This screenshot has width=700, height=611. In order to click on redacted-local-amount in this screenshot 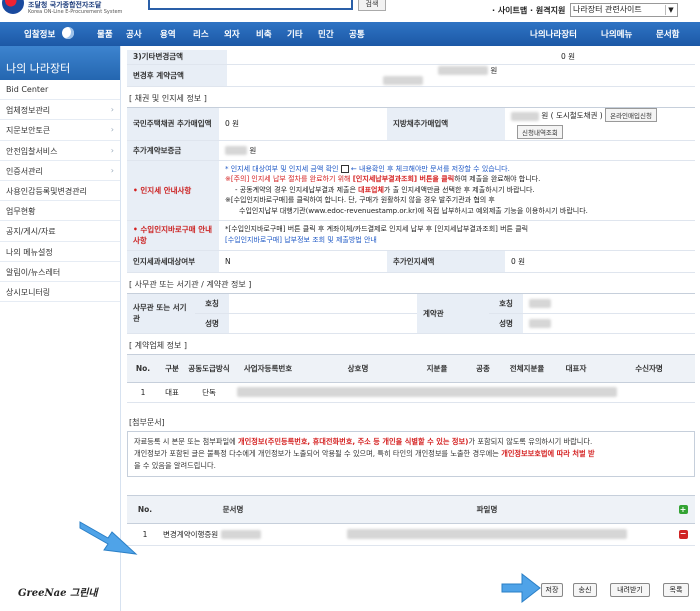, I will do `click(525, 116)`.